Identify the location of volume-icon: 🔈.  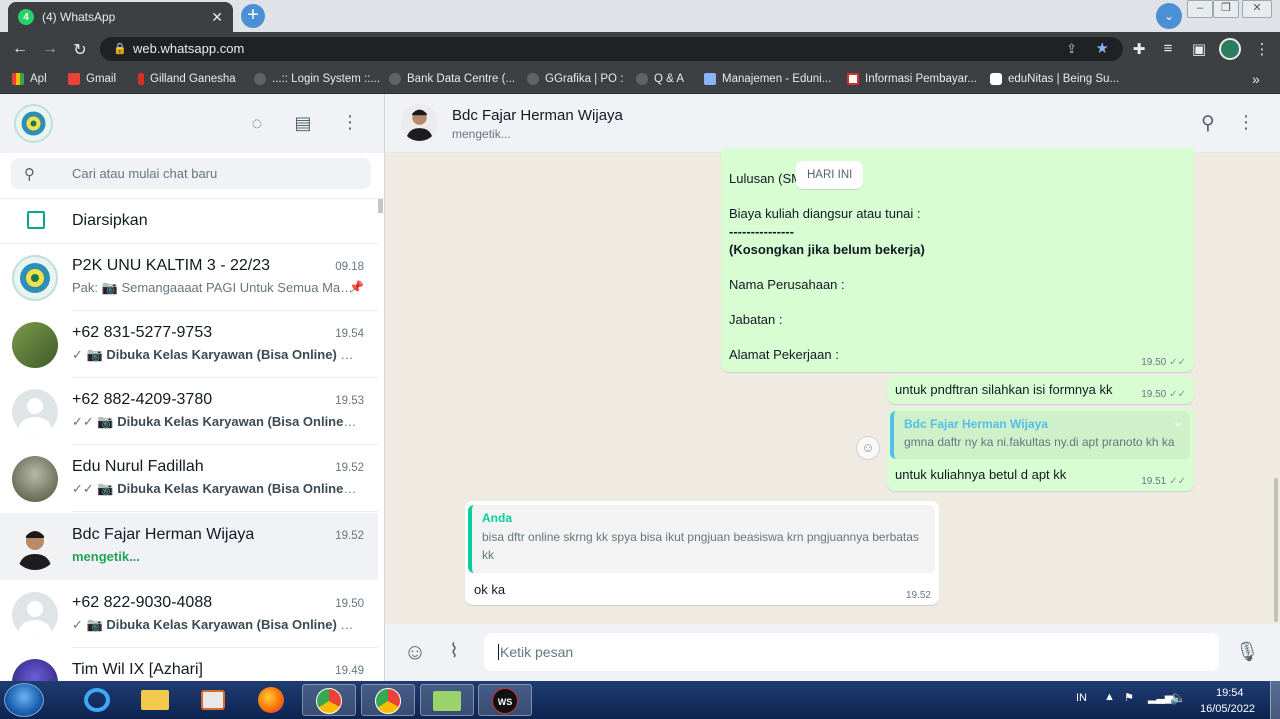
(1178, 698).